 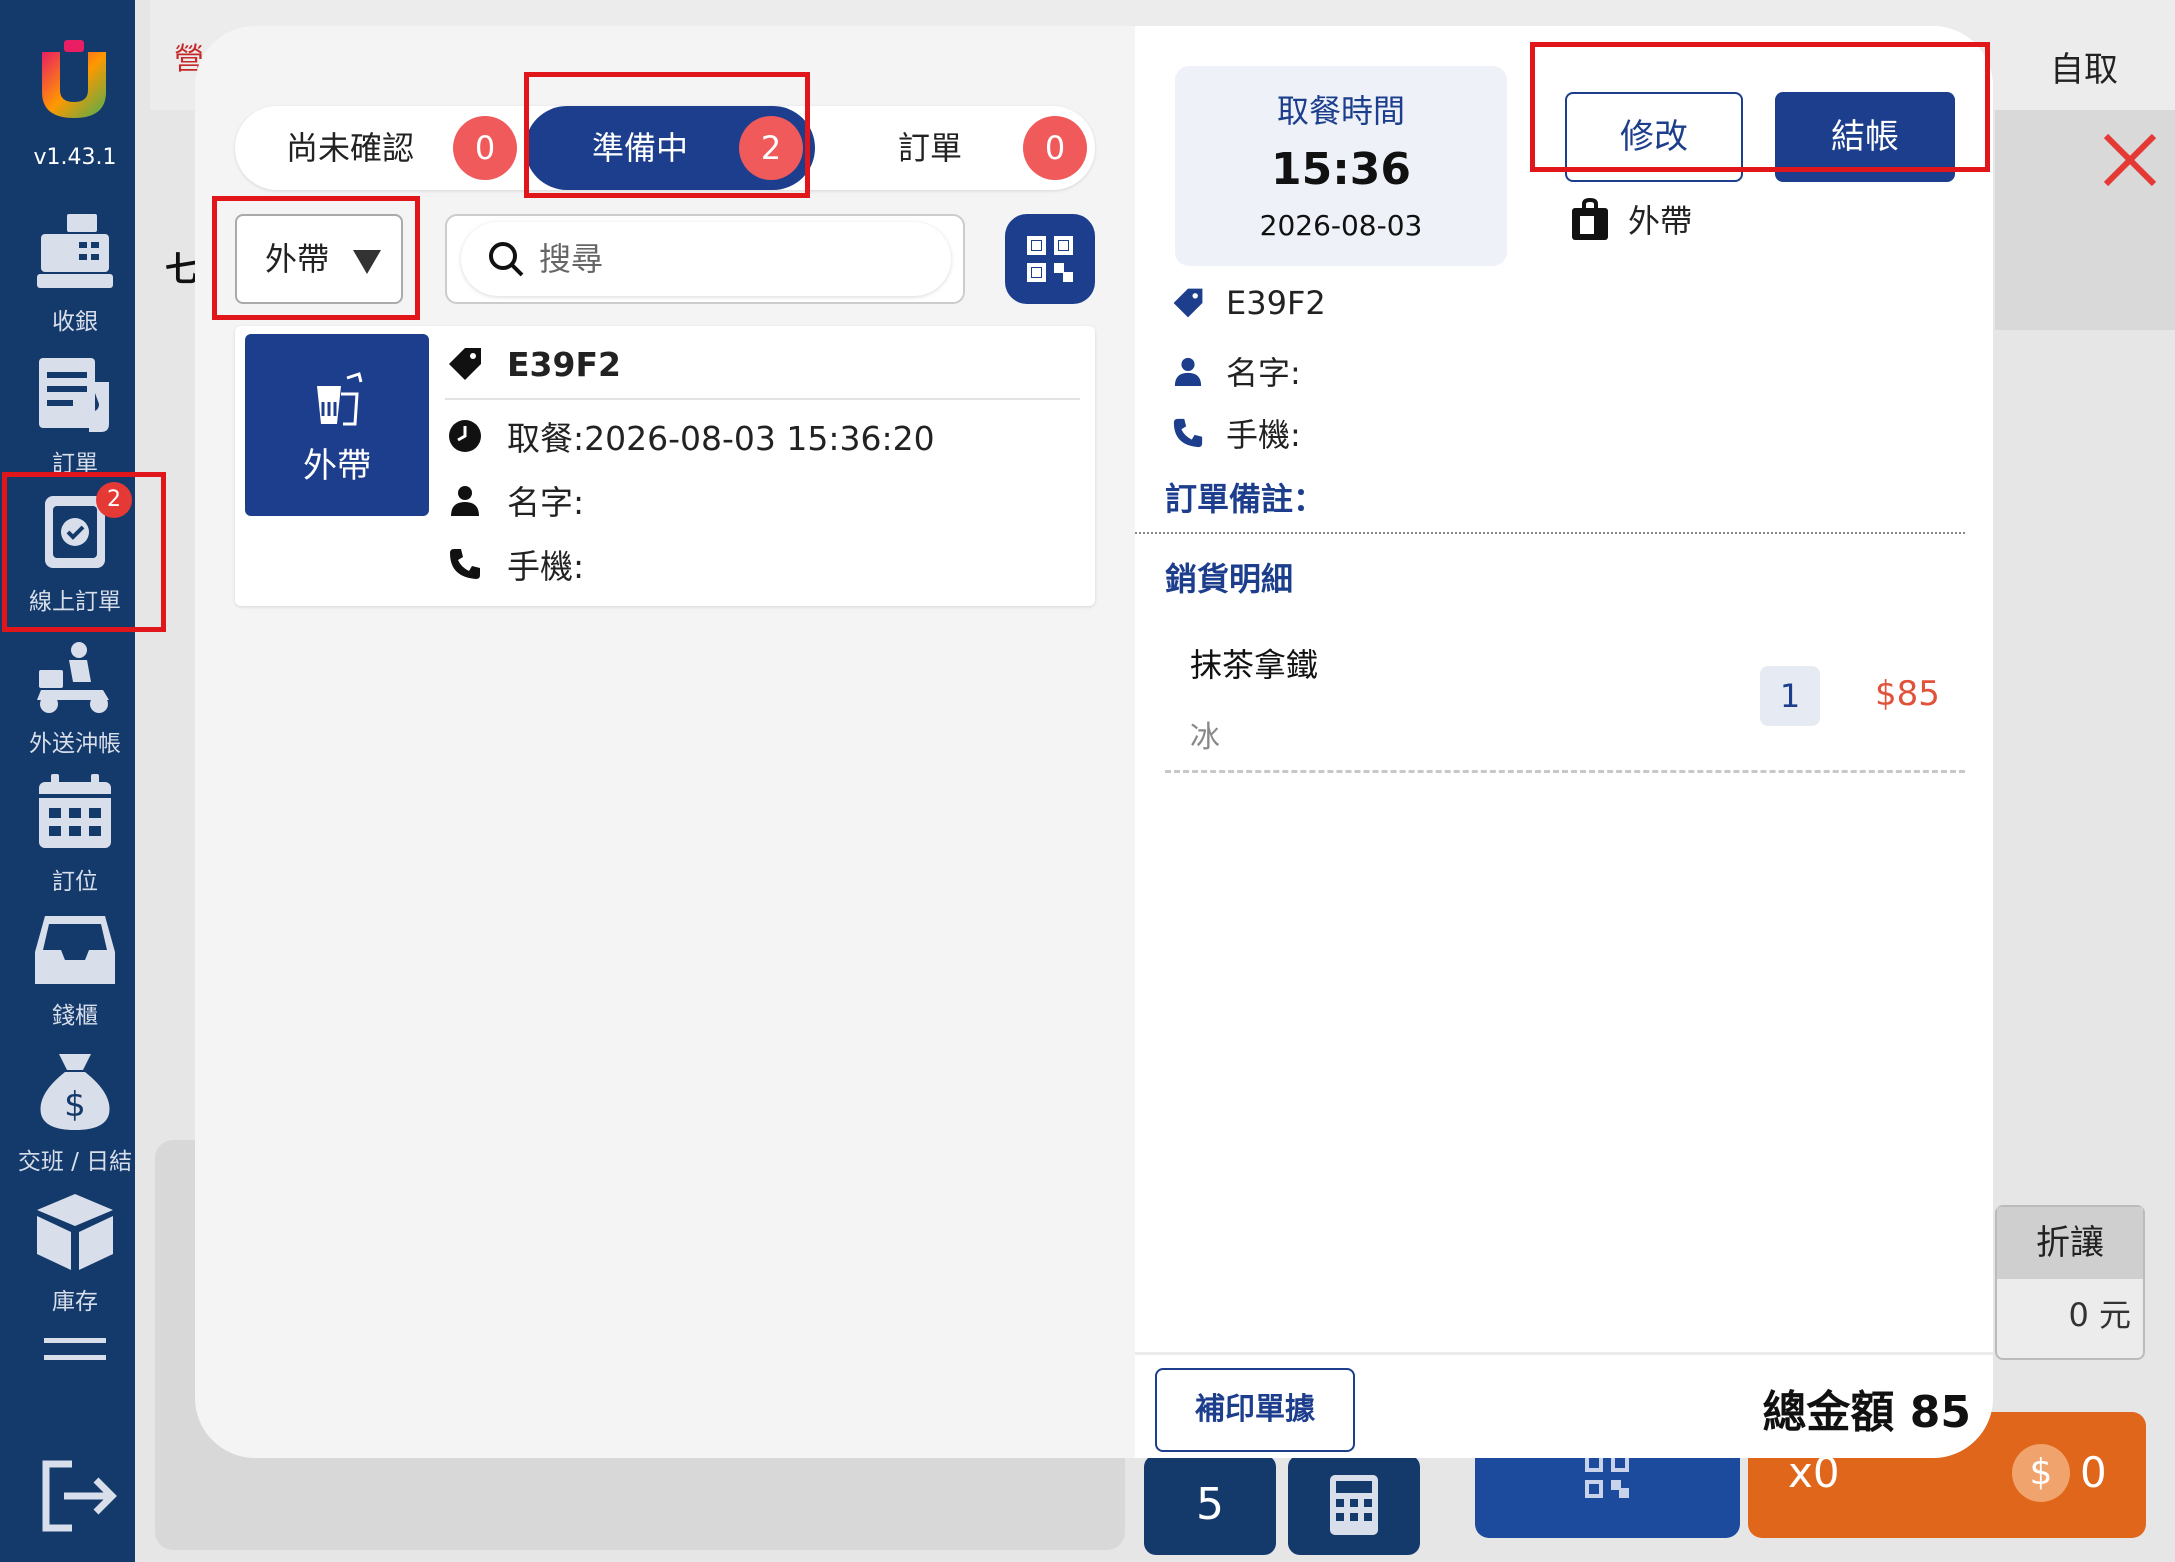 I want to click on sidebar-item-label: 庫存, so click(x=75, y=1302).